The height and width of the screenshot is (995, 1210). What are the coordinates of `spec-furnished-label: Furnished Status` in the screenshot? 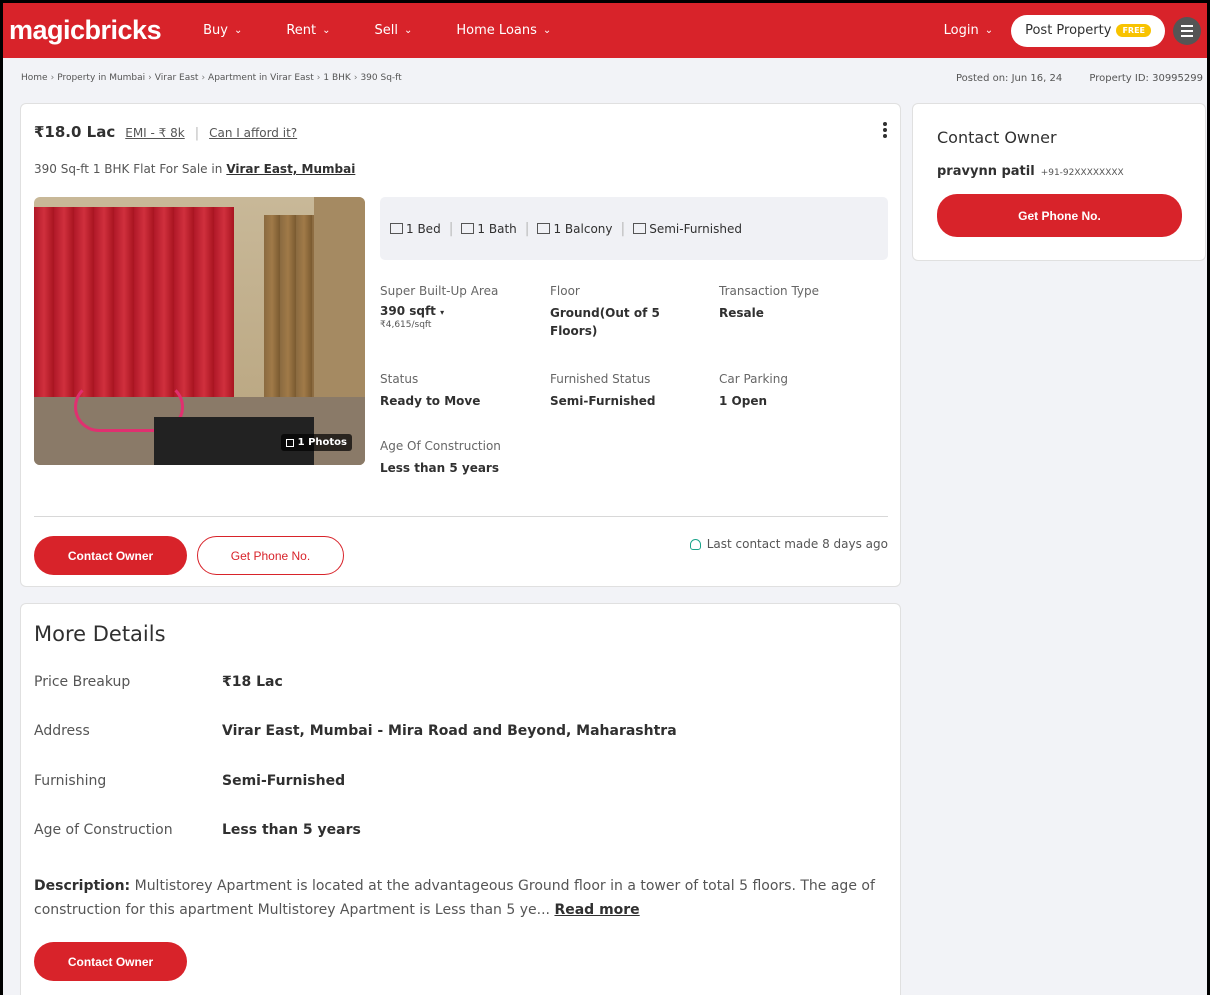 It's located at (600, 379).